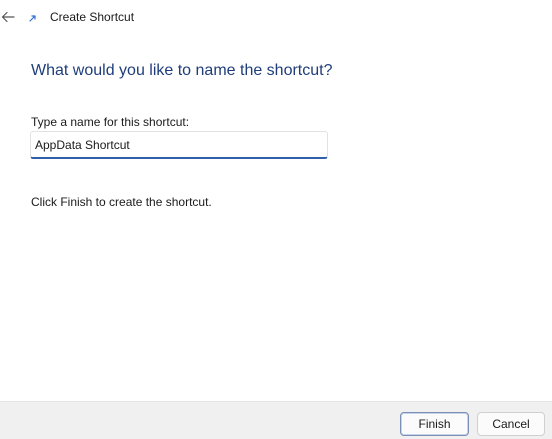 The image size is (552, 439). What do you see at coordinates (434, 424) in the screenshot?
I see `finish-button: Finish` at bounding box center [434, 424].